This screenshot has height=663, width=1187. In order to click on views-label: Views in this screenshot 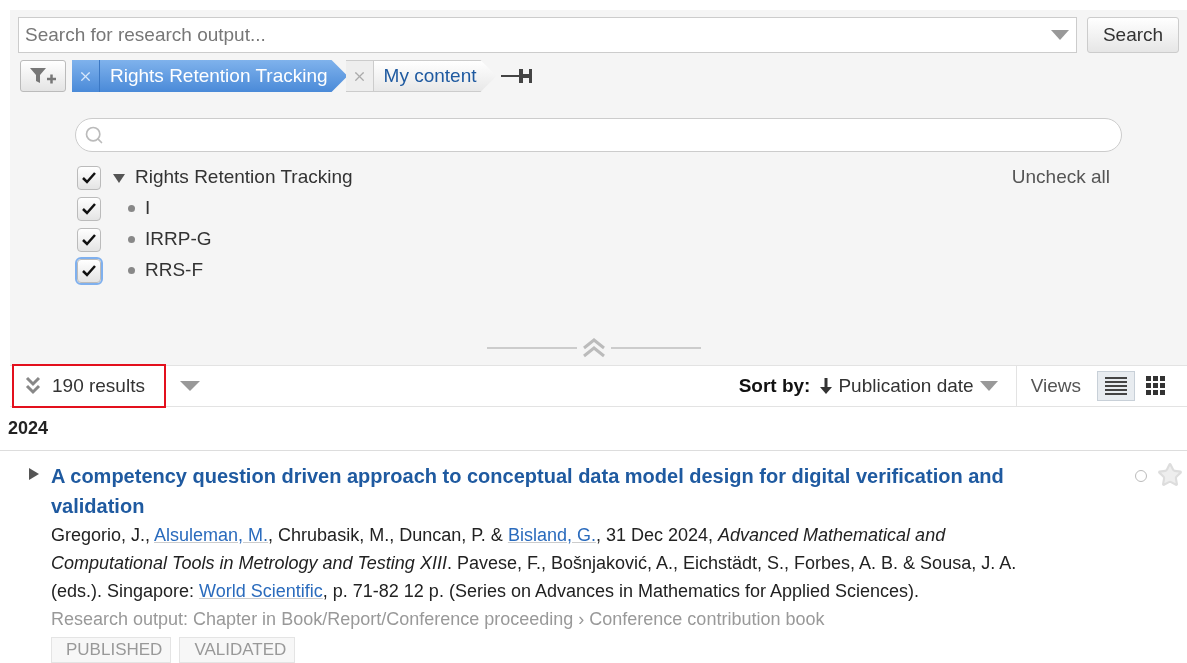, I will do `click(1055, 385)`.